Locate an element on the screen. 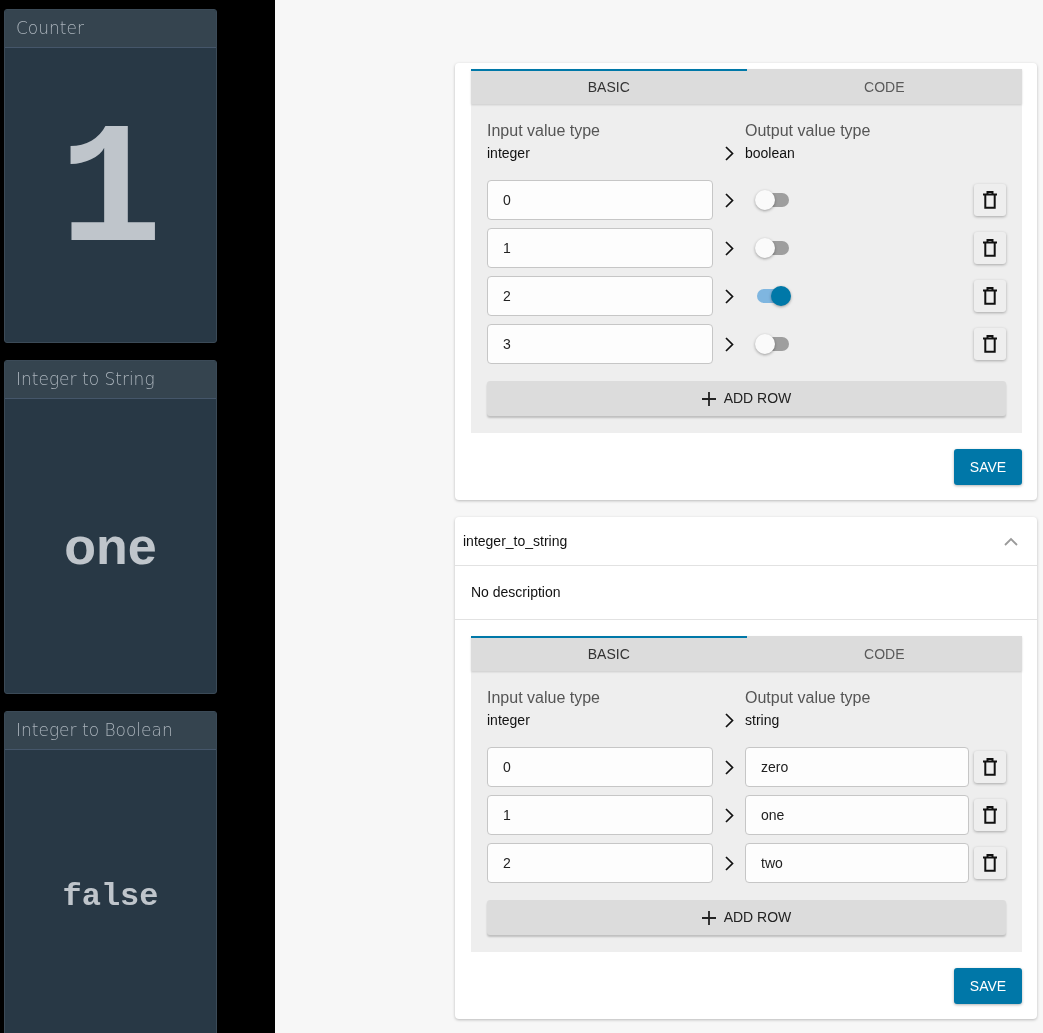  widget-title: Counter is located at coordinates (110, 29).